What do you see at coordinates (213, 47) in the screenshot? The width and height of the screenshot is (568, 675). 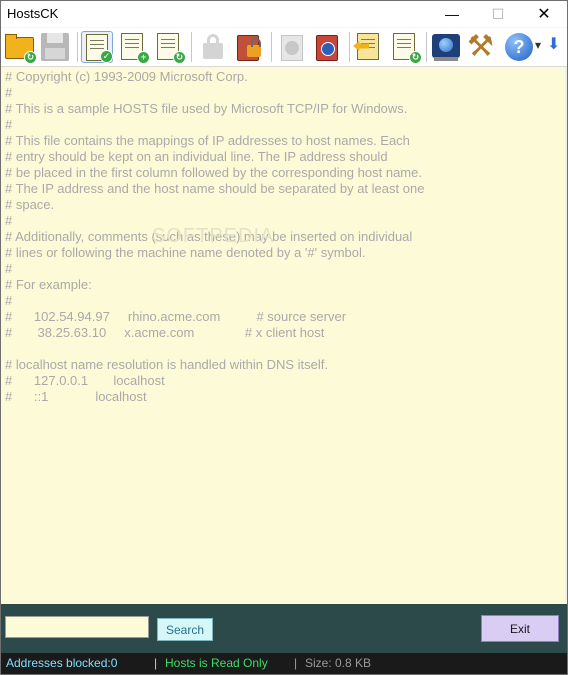 I see `lock-button` at bounding box center [213, 47].